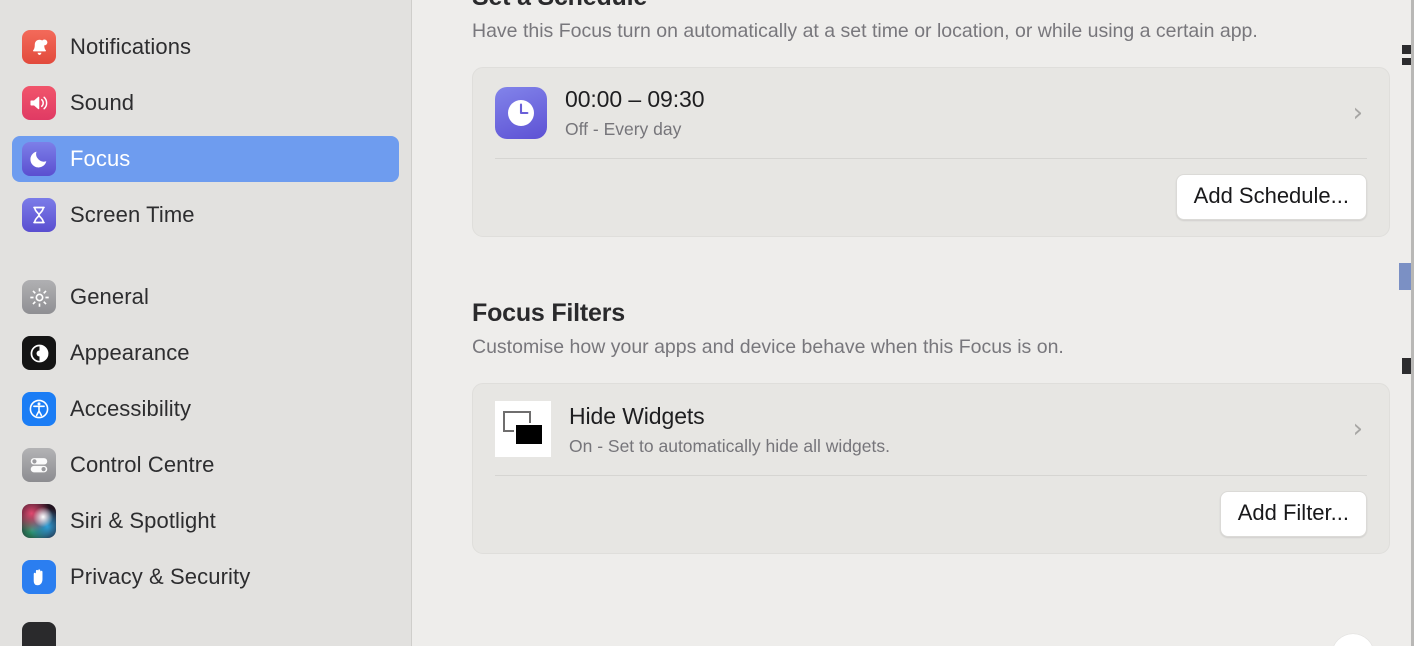 This screenshot has height=646, width=1414. What do you see at coordinates (39, 103) in the screenshot?
I see `speaker-icon` at bounding box center [39, 103].